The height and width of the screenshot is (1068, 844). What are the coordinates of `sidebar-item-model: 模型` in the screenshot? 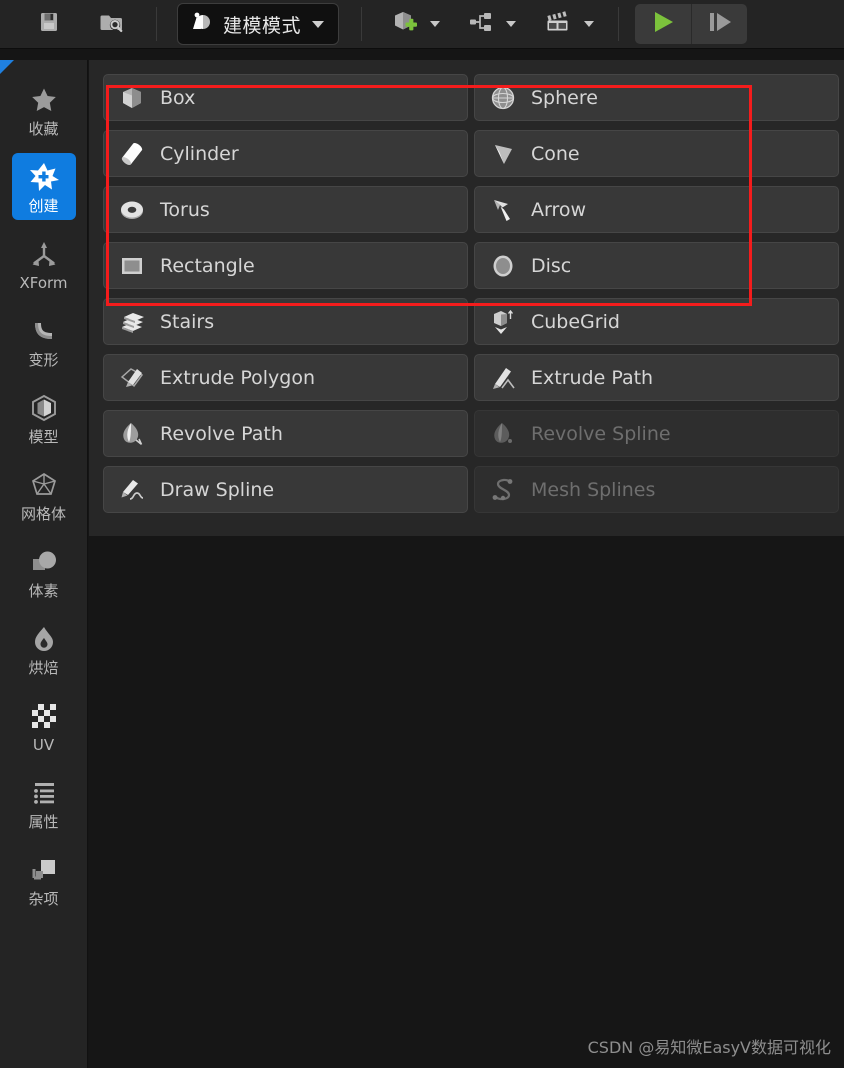 It's located at (44, 417).